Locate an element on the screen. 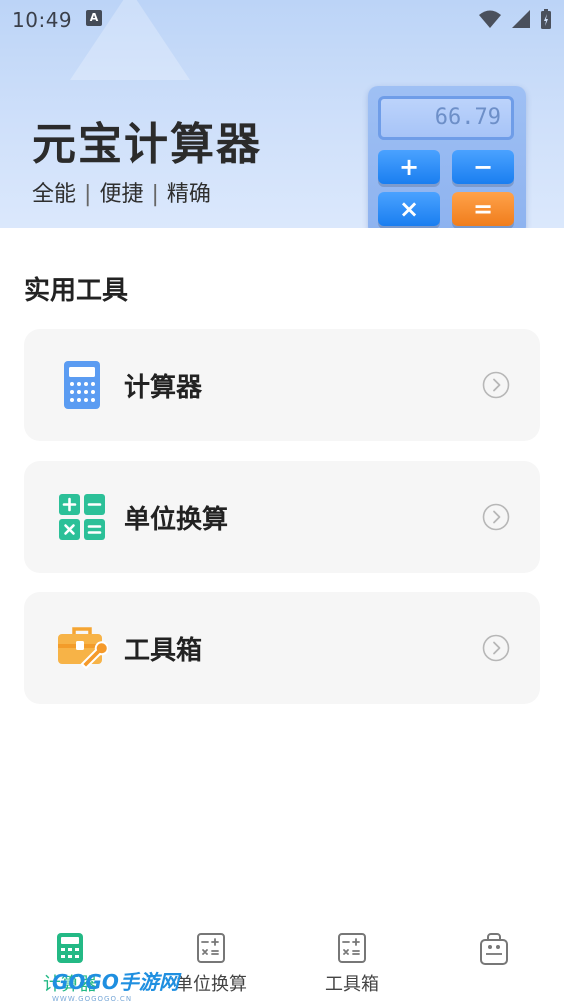 The height and width of the screenshot is (1004, 564). tagline-part: 全能 is located at coordinates (54, 194).